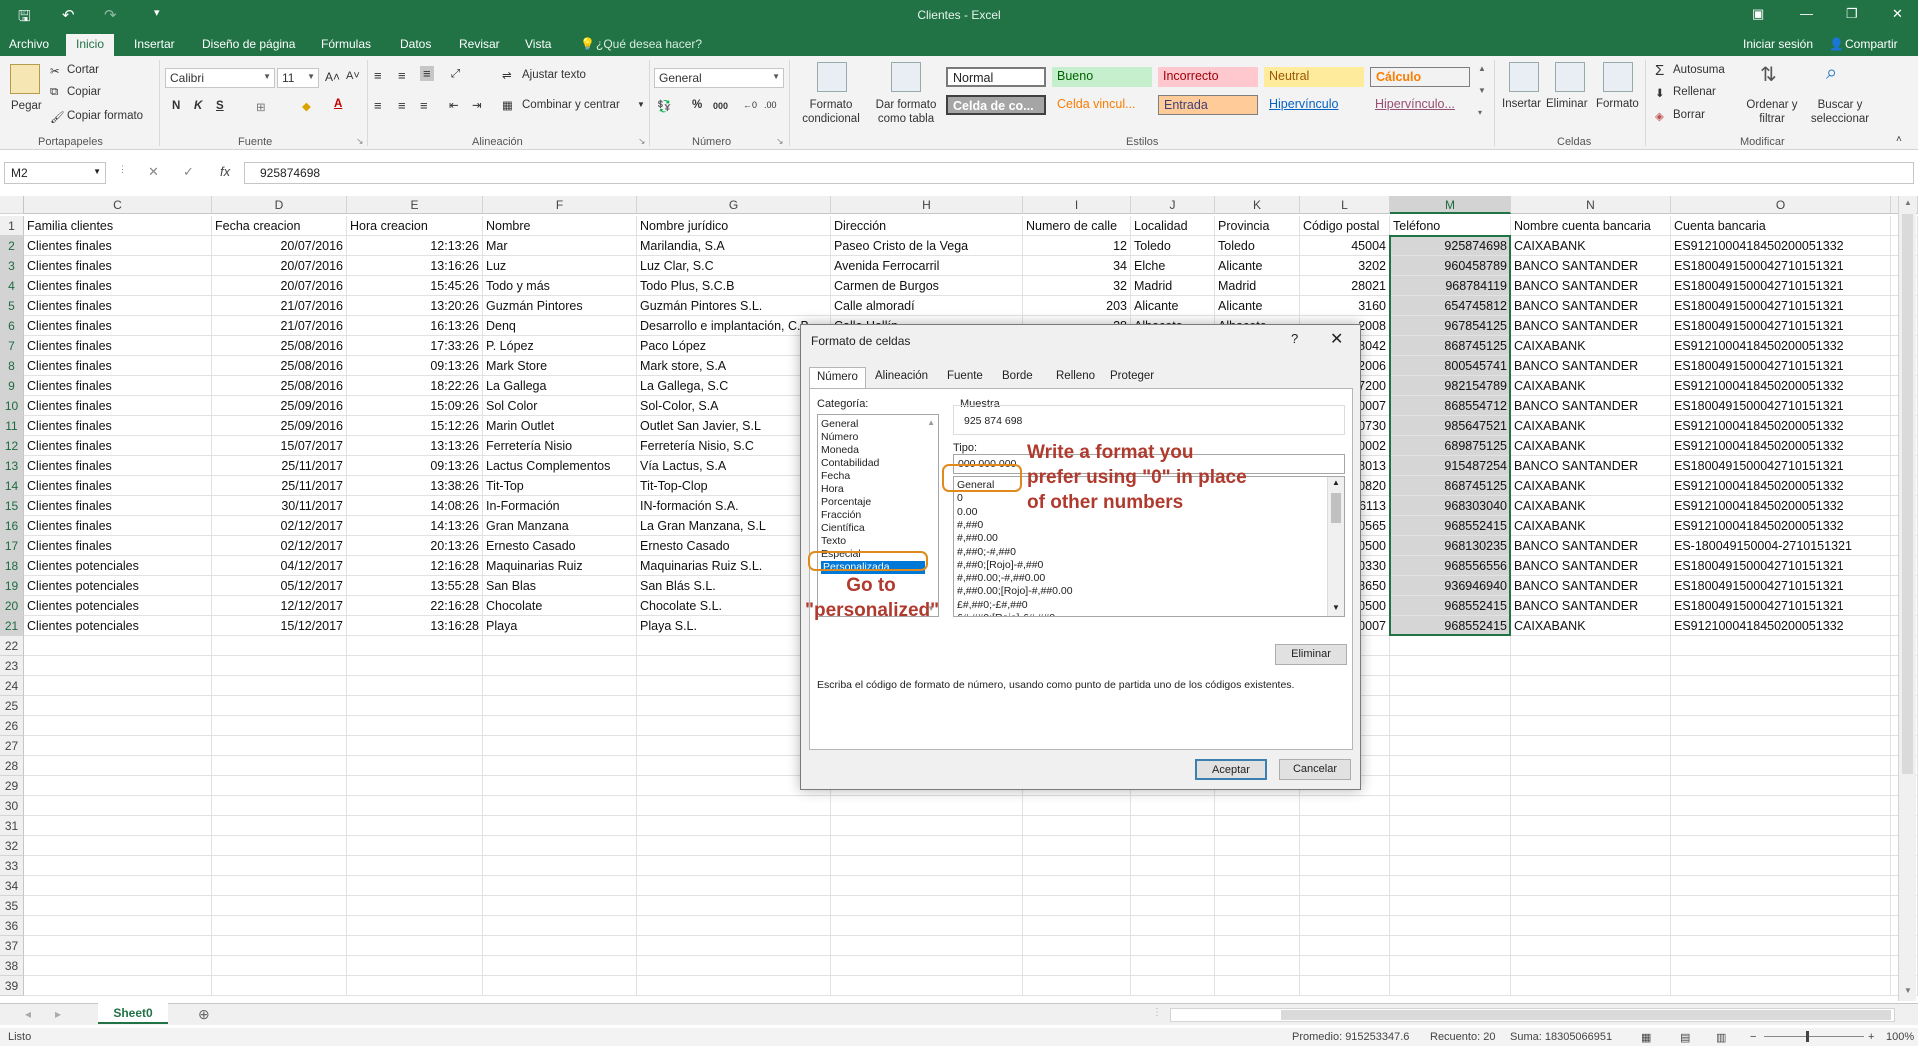  What do you see at coordinates (560, 386) in the screenshot?
I see `grid-cell: La Gallega` at bounding box center [560, 386].